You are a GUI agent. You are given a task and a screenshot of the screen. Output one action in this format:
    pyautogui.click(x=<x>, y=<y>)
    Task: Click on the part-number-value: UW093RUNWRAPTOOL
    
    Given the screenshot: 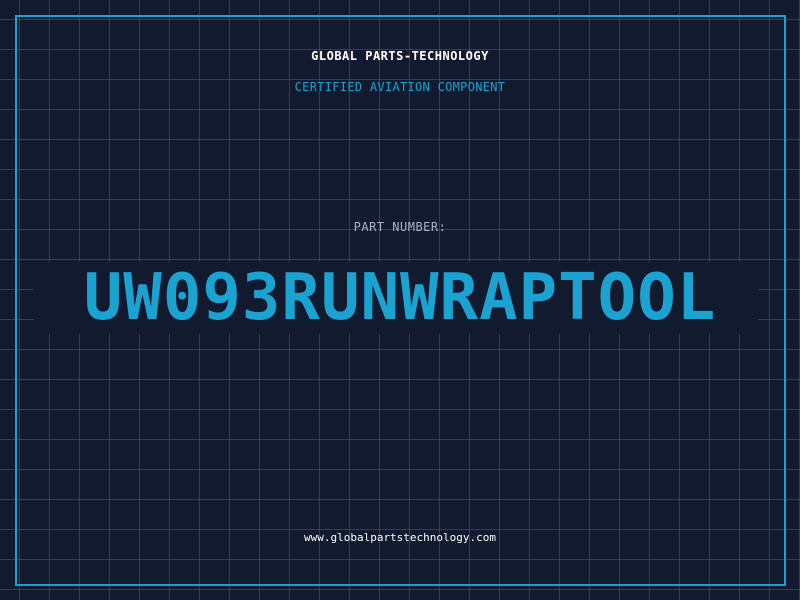 What is the action you would take?
    pyautogui.click(x=400, y=298)
    